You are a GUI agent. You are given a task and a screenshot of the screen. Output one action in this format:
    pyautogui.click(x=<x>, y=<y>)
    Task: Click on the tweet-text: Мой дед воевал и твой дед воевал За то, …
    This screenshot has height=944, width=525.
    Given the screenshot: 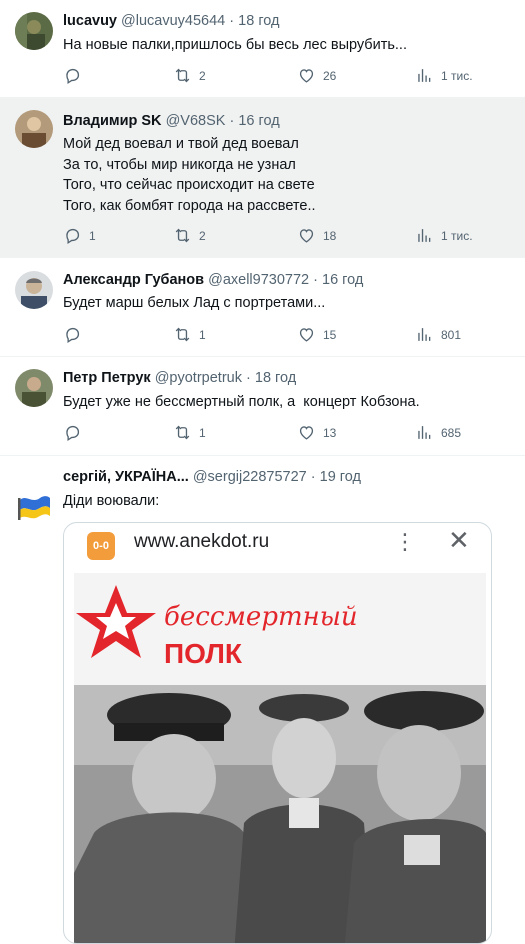 What is the action you would take?
    pyautogui.click(x=189, y=175)
    